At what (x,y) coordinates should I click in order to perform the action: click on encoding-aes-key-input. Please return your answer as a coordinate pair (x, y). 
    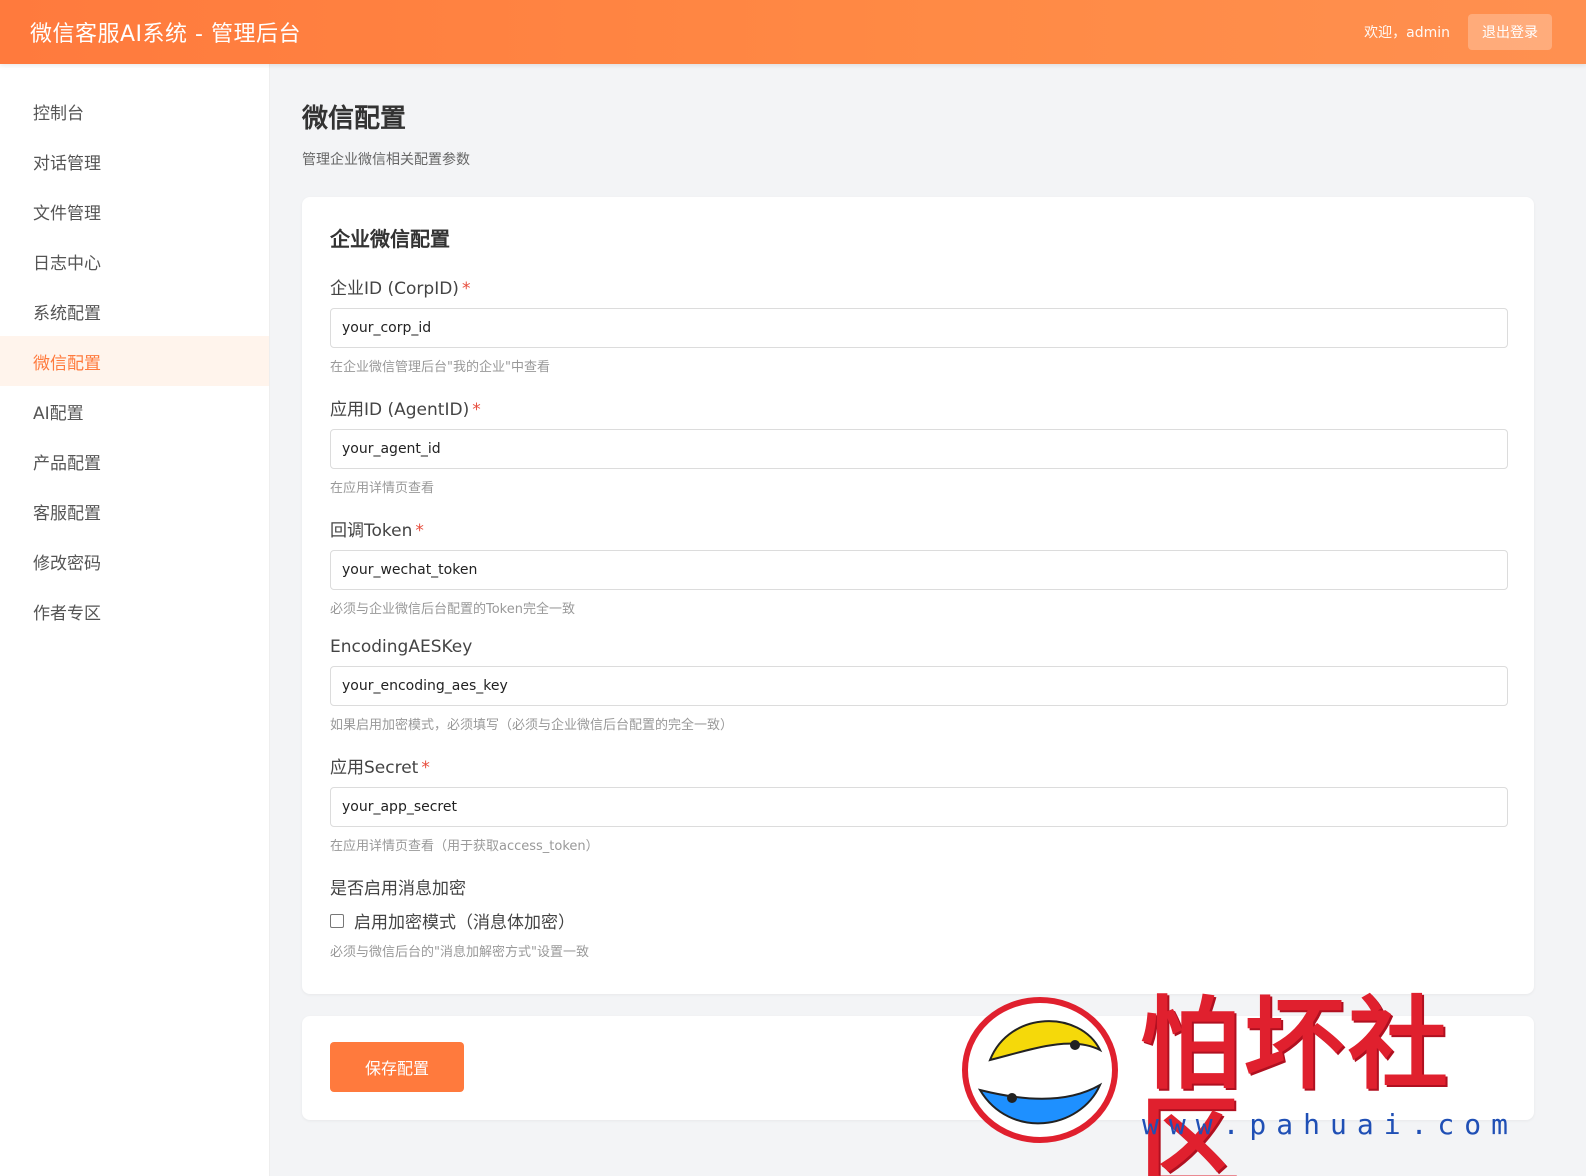
    Looking at the image, I should click on (919, 686).